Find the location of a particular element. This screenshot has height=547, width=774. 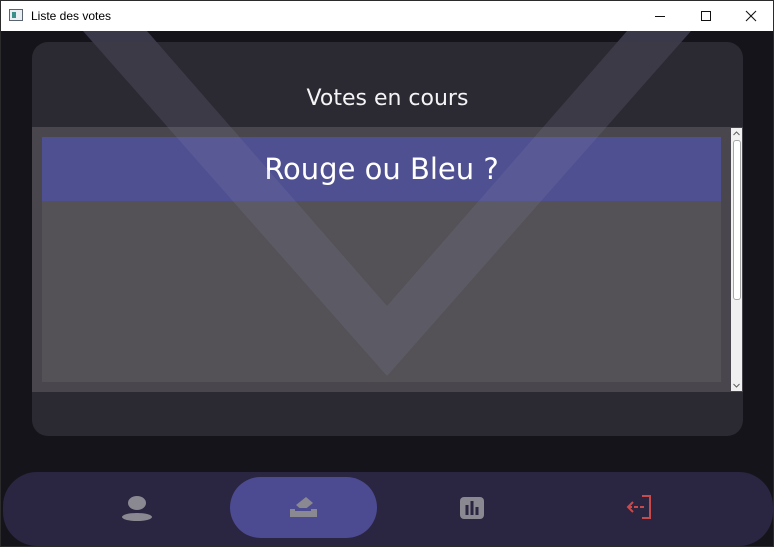

nav-results-button is located at coordinates (471, 507).